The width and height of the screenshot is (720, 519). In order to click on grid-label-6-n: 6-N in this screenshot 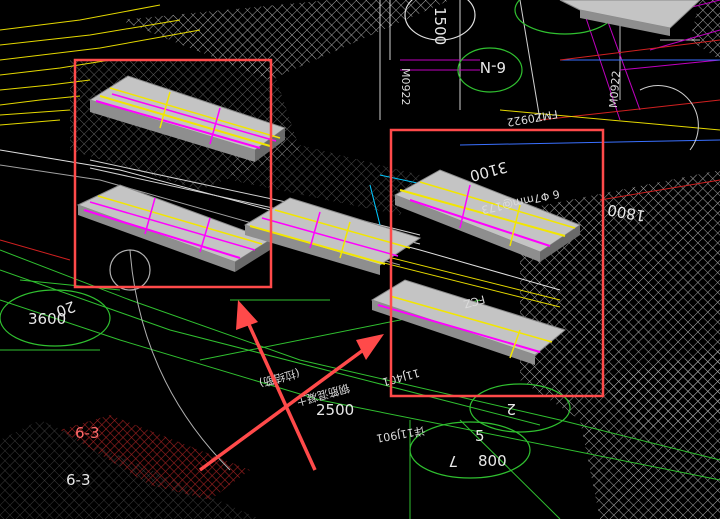, I will do `click(493, 67)`.